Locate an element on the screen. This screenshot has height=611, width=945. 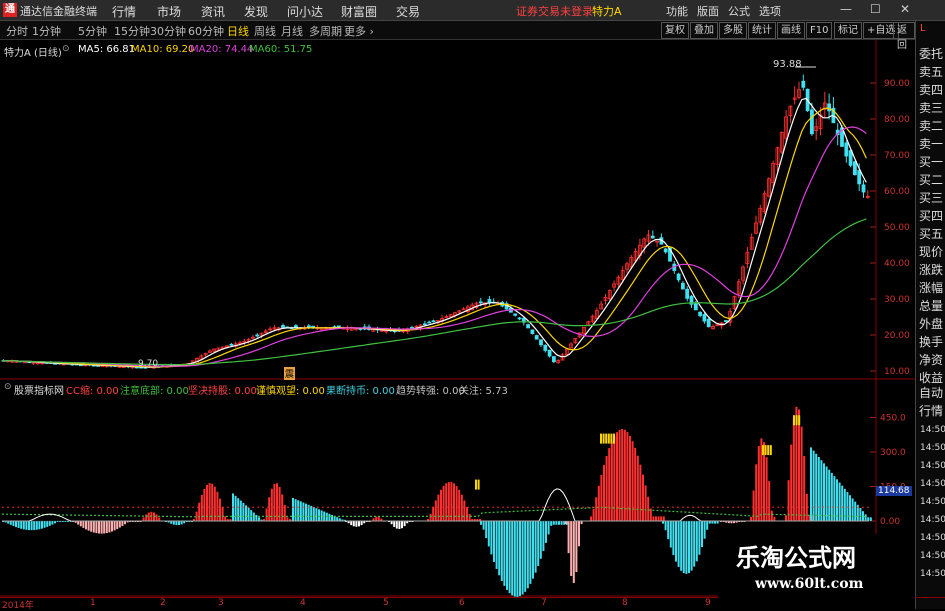
close-button: ✕ is located at coordinates (905, 9).